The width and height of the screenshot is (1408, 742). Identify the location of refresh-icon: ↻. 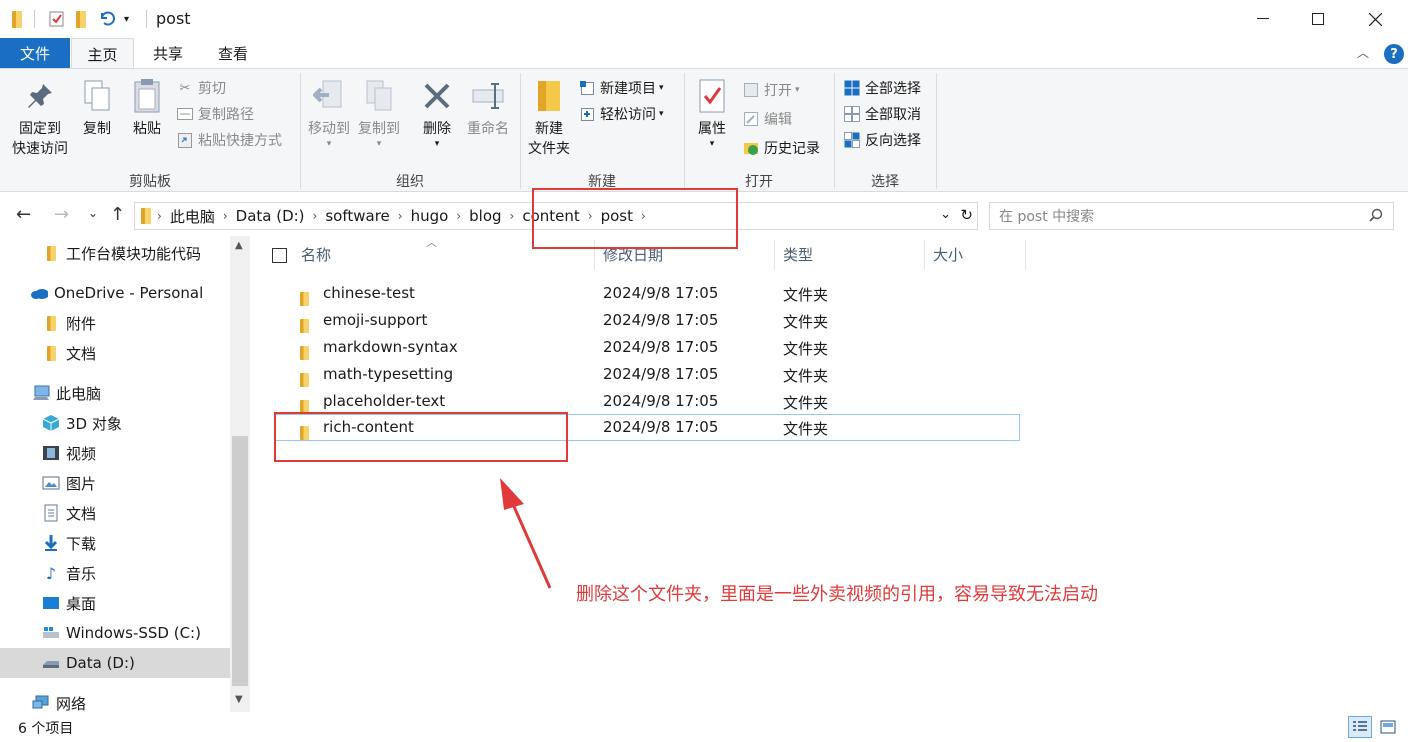
(966, 215).